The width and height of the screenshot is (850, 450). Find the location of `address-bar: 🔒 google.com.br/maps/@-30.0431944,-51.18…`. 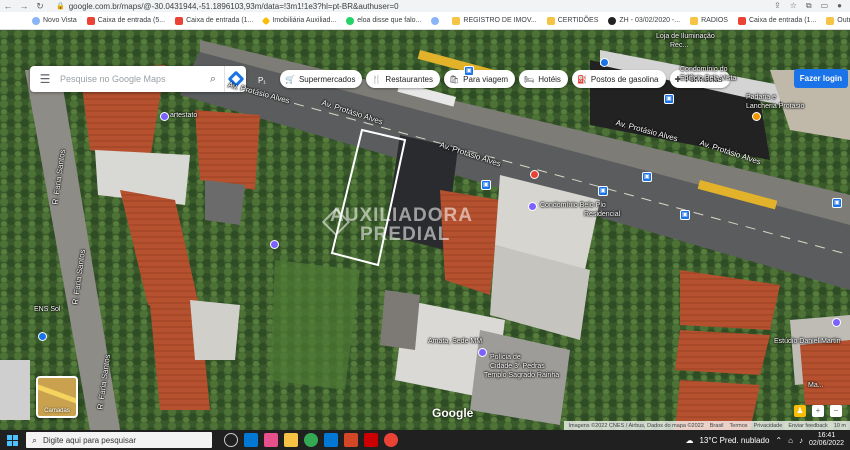

address-bar: 🔒 google.com.br/maps/@-30.0431944,-51.18… is located at coordinates (386, 6).